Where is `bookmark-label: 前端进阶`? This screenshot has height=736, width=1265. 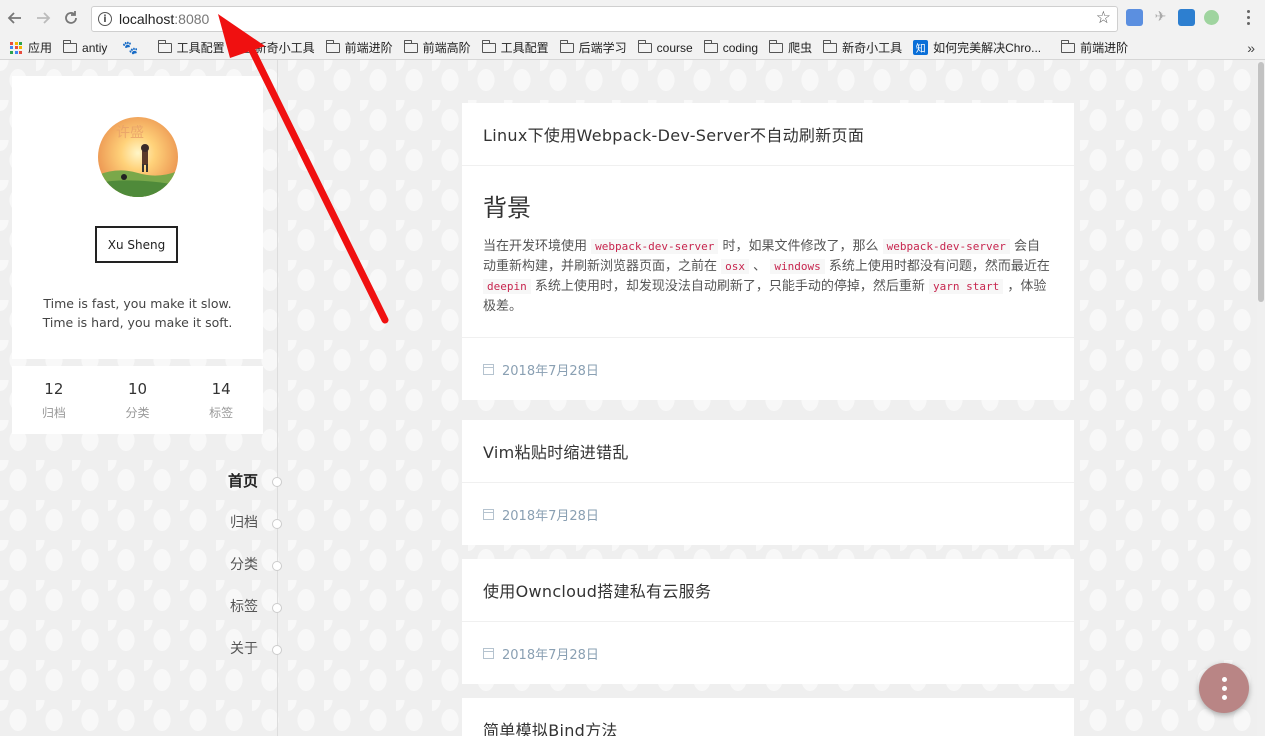 bookmark-label: 前端进阶 is located at coordinates (368, 48).